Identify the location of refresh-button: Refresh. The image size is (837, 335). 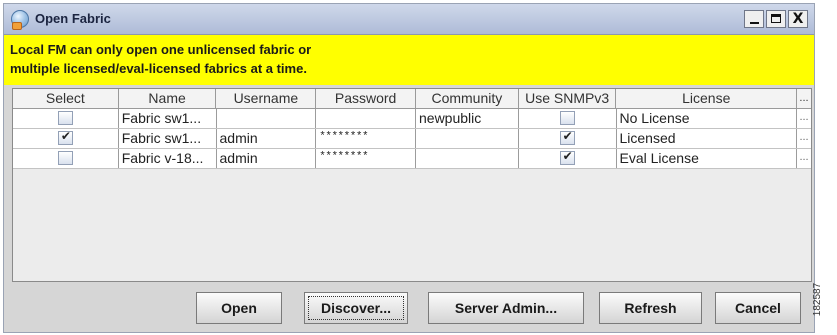
(650, 308).